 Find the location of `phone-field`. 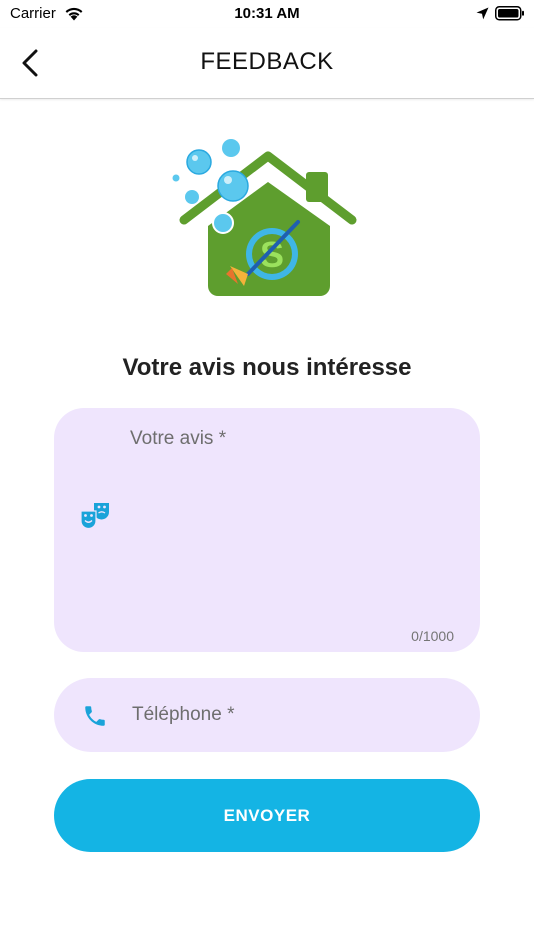

phone-field is located at coordinates (267, 715).